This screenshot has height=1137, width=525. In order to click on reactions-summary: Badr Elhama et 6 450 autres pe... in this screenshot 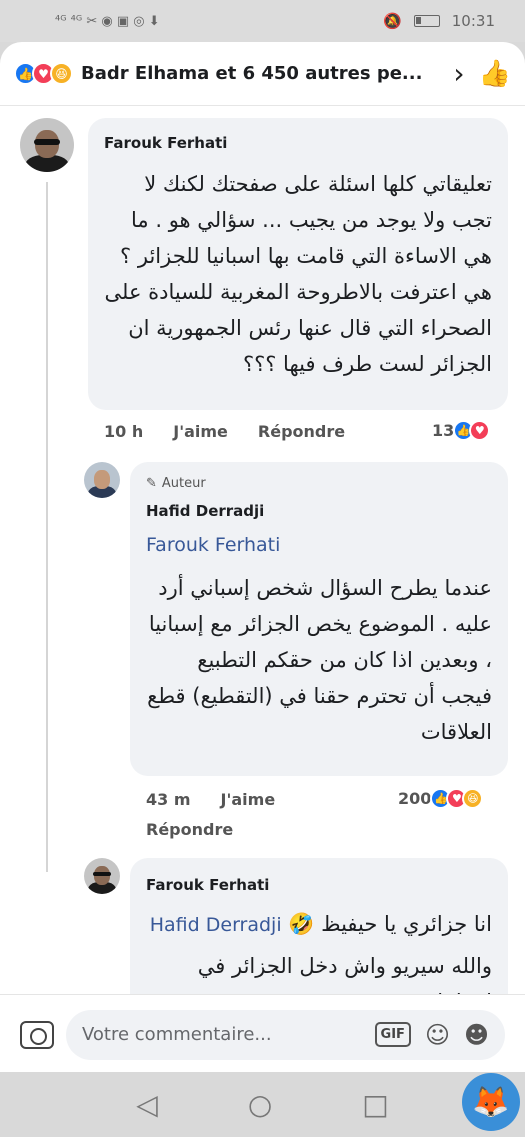, I will do `click(263, 73)`.